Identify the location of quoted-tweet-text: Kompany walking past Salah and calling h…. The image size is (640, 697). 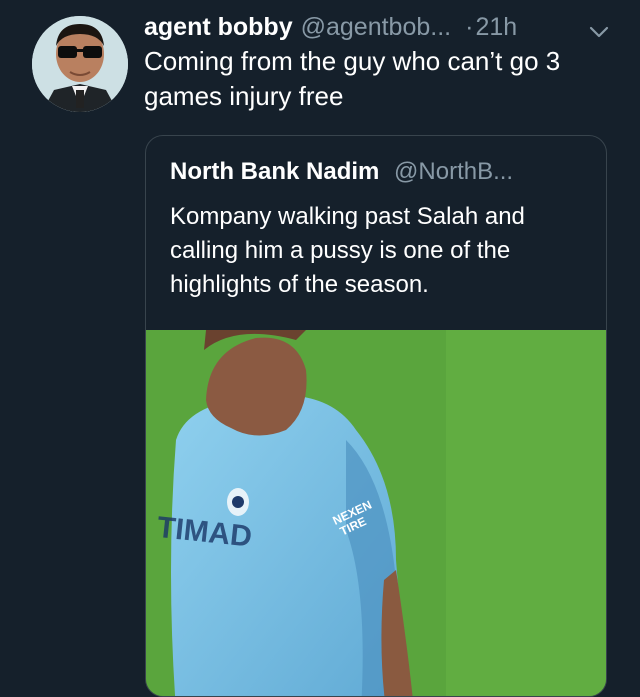
(347, 250).